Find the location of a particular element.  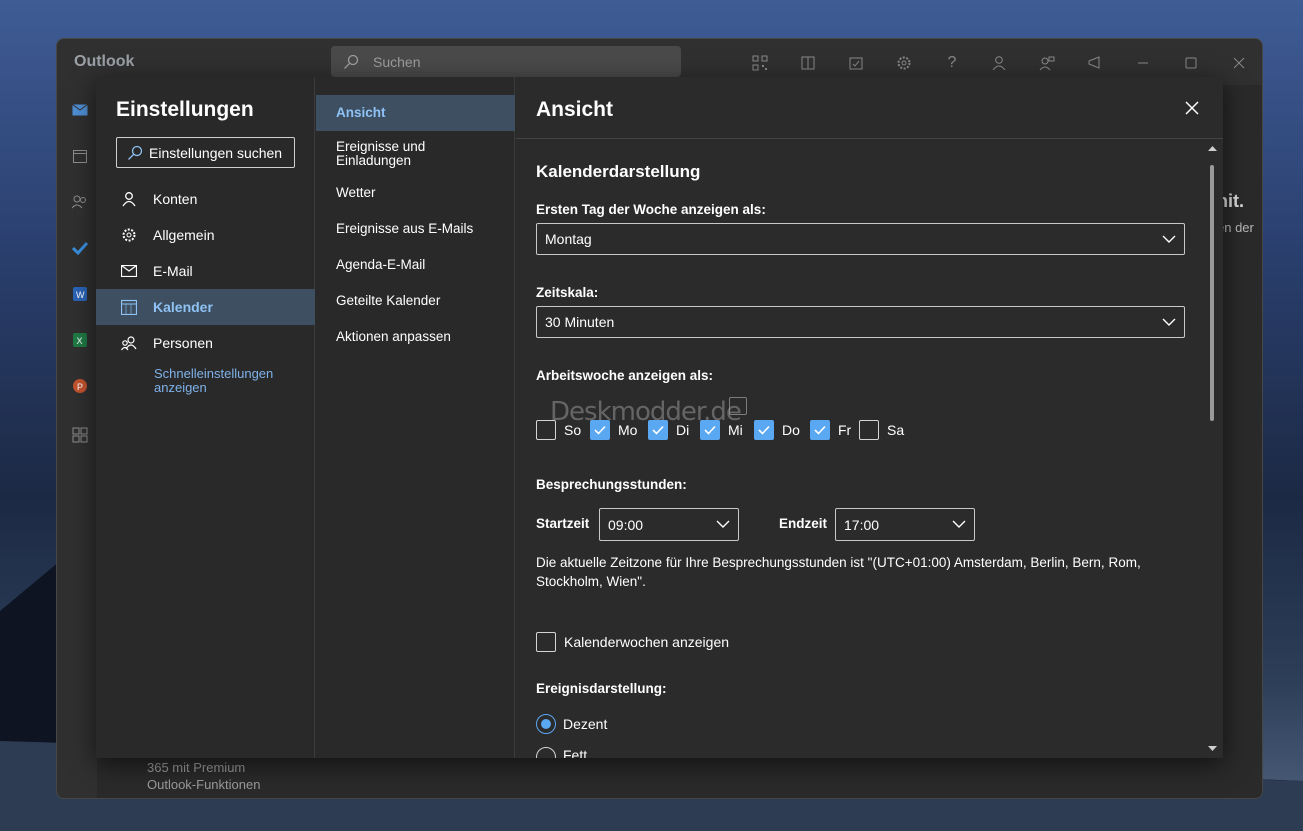

subnav-ereignisse-emails: Ereignisse aus E-Mails is located at coordinates (415, 229).